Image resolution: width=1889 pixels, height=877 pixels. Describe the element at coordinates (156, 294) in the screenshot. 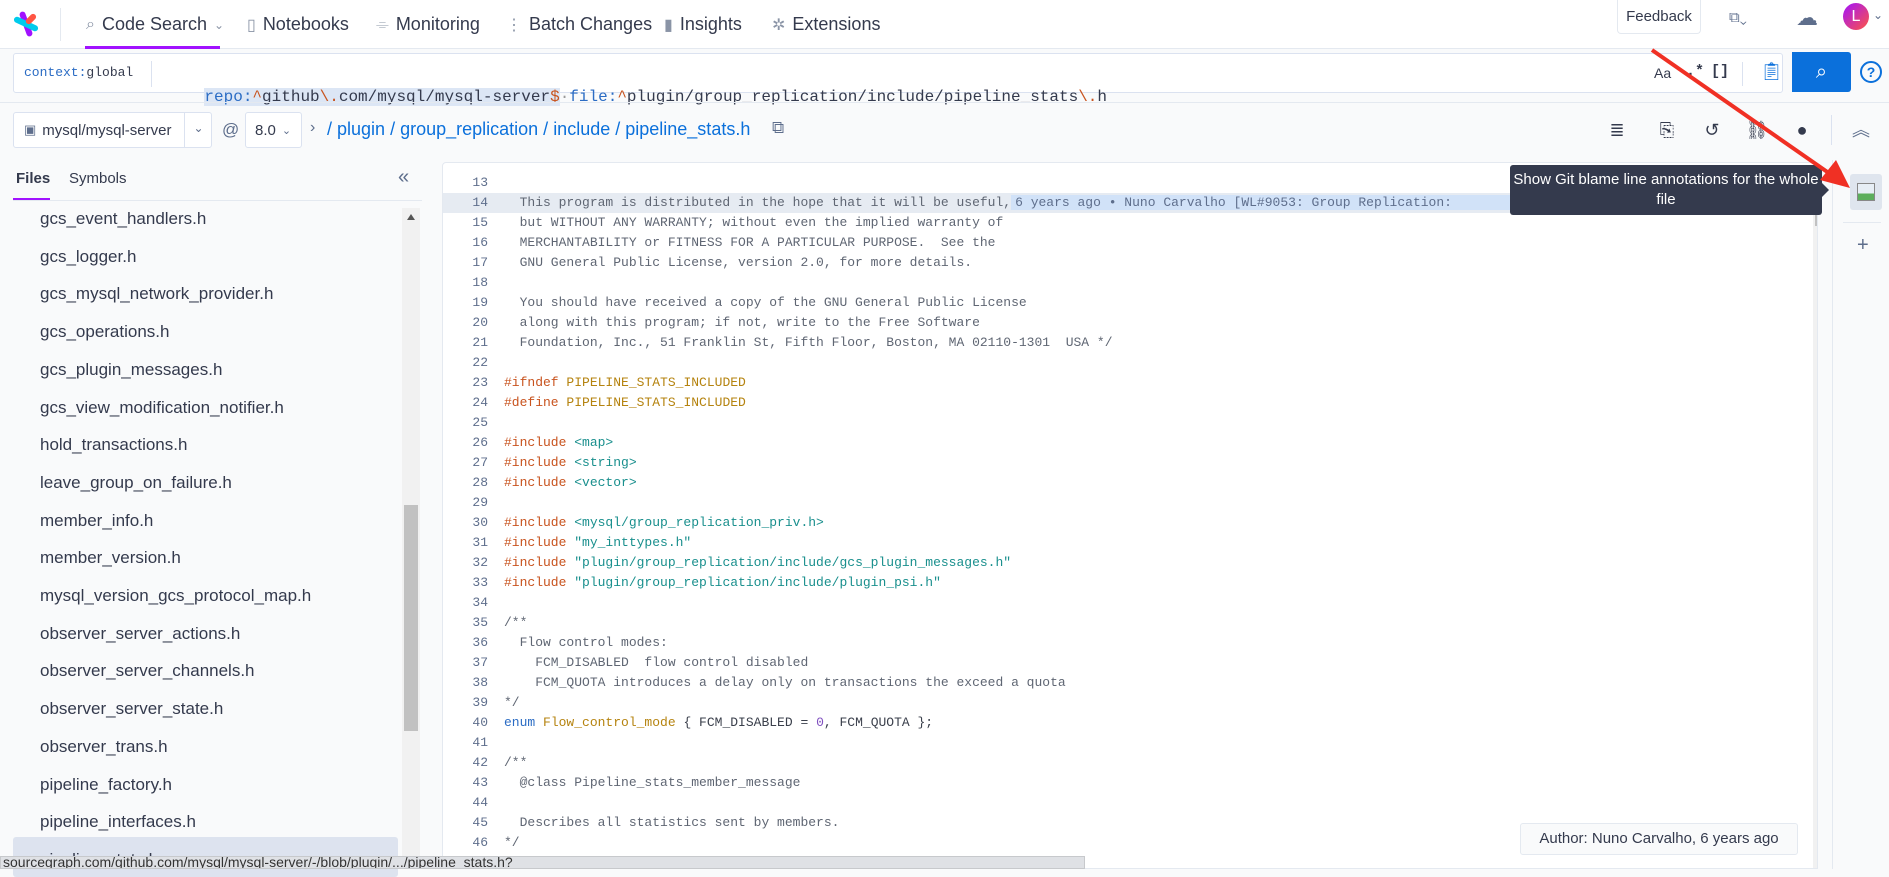

I see `file-tree-item: gcs_mysql_network_provider.h` at that location.